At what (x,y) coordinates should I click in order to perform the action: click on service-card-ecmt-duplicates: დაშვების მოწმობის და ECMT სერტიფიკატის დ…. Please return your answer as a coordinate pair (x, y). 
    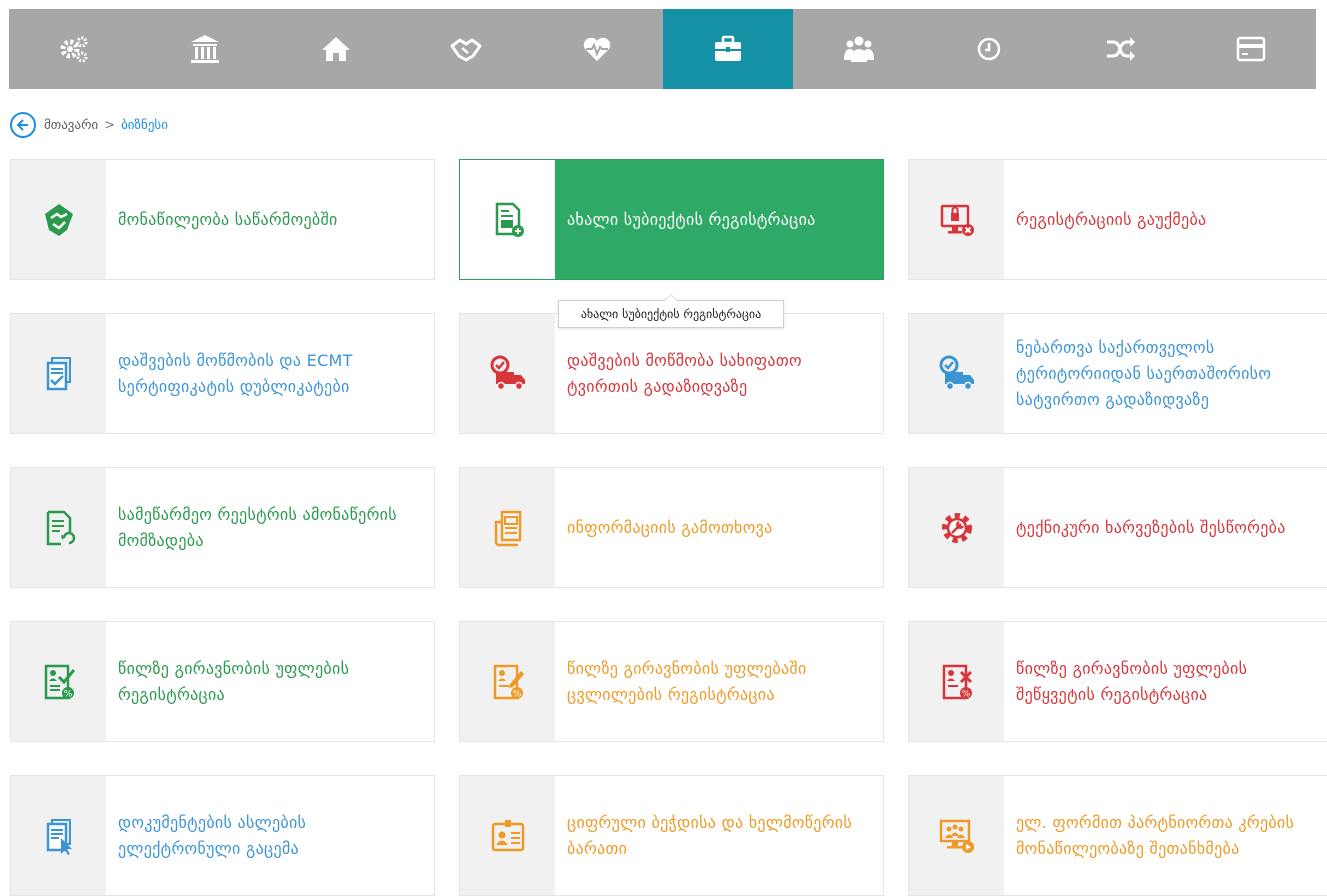
    Looking at the image, I should click on (222, 373).